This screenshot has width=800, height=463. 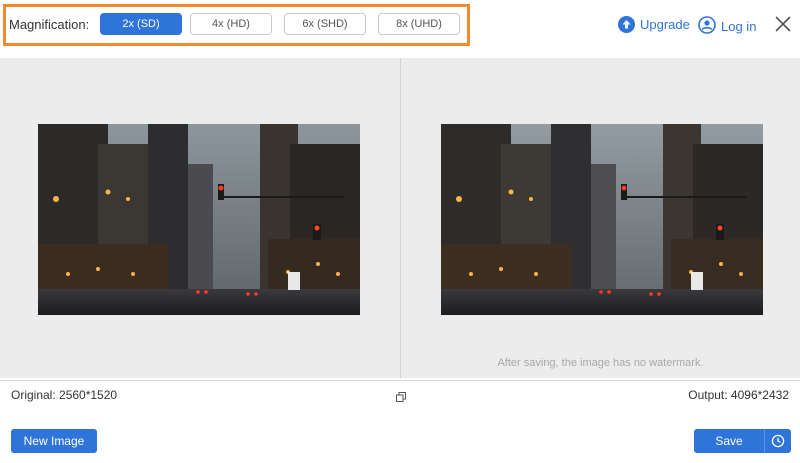 What do you see at coordinates (54, 441) in the screenshot?
I see `new-image-button: New Image` at bounding box center [54, 441].